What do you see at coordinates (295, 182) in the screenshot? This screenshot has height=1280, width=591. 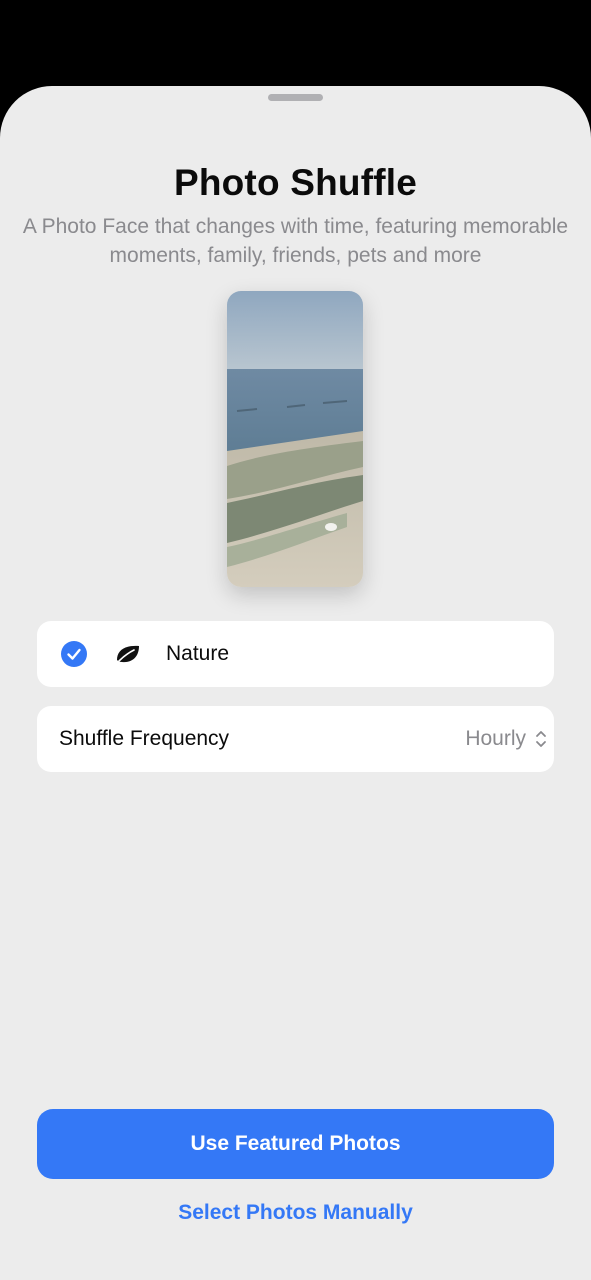 I see `sheet-title: Photo Shuffle` at bounding box center [295, 182].